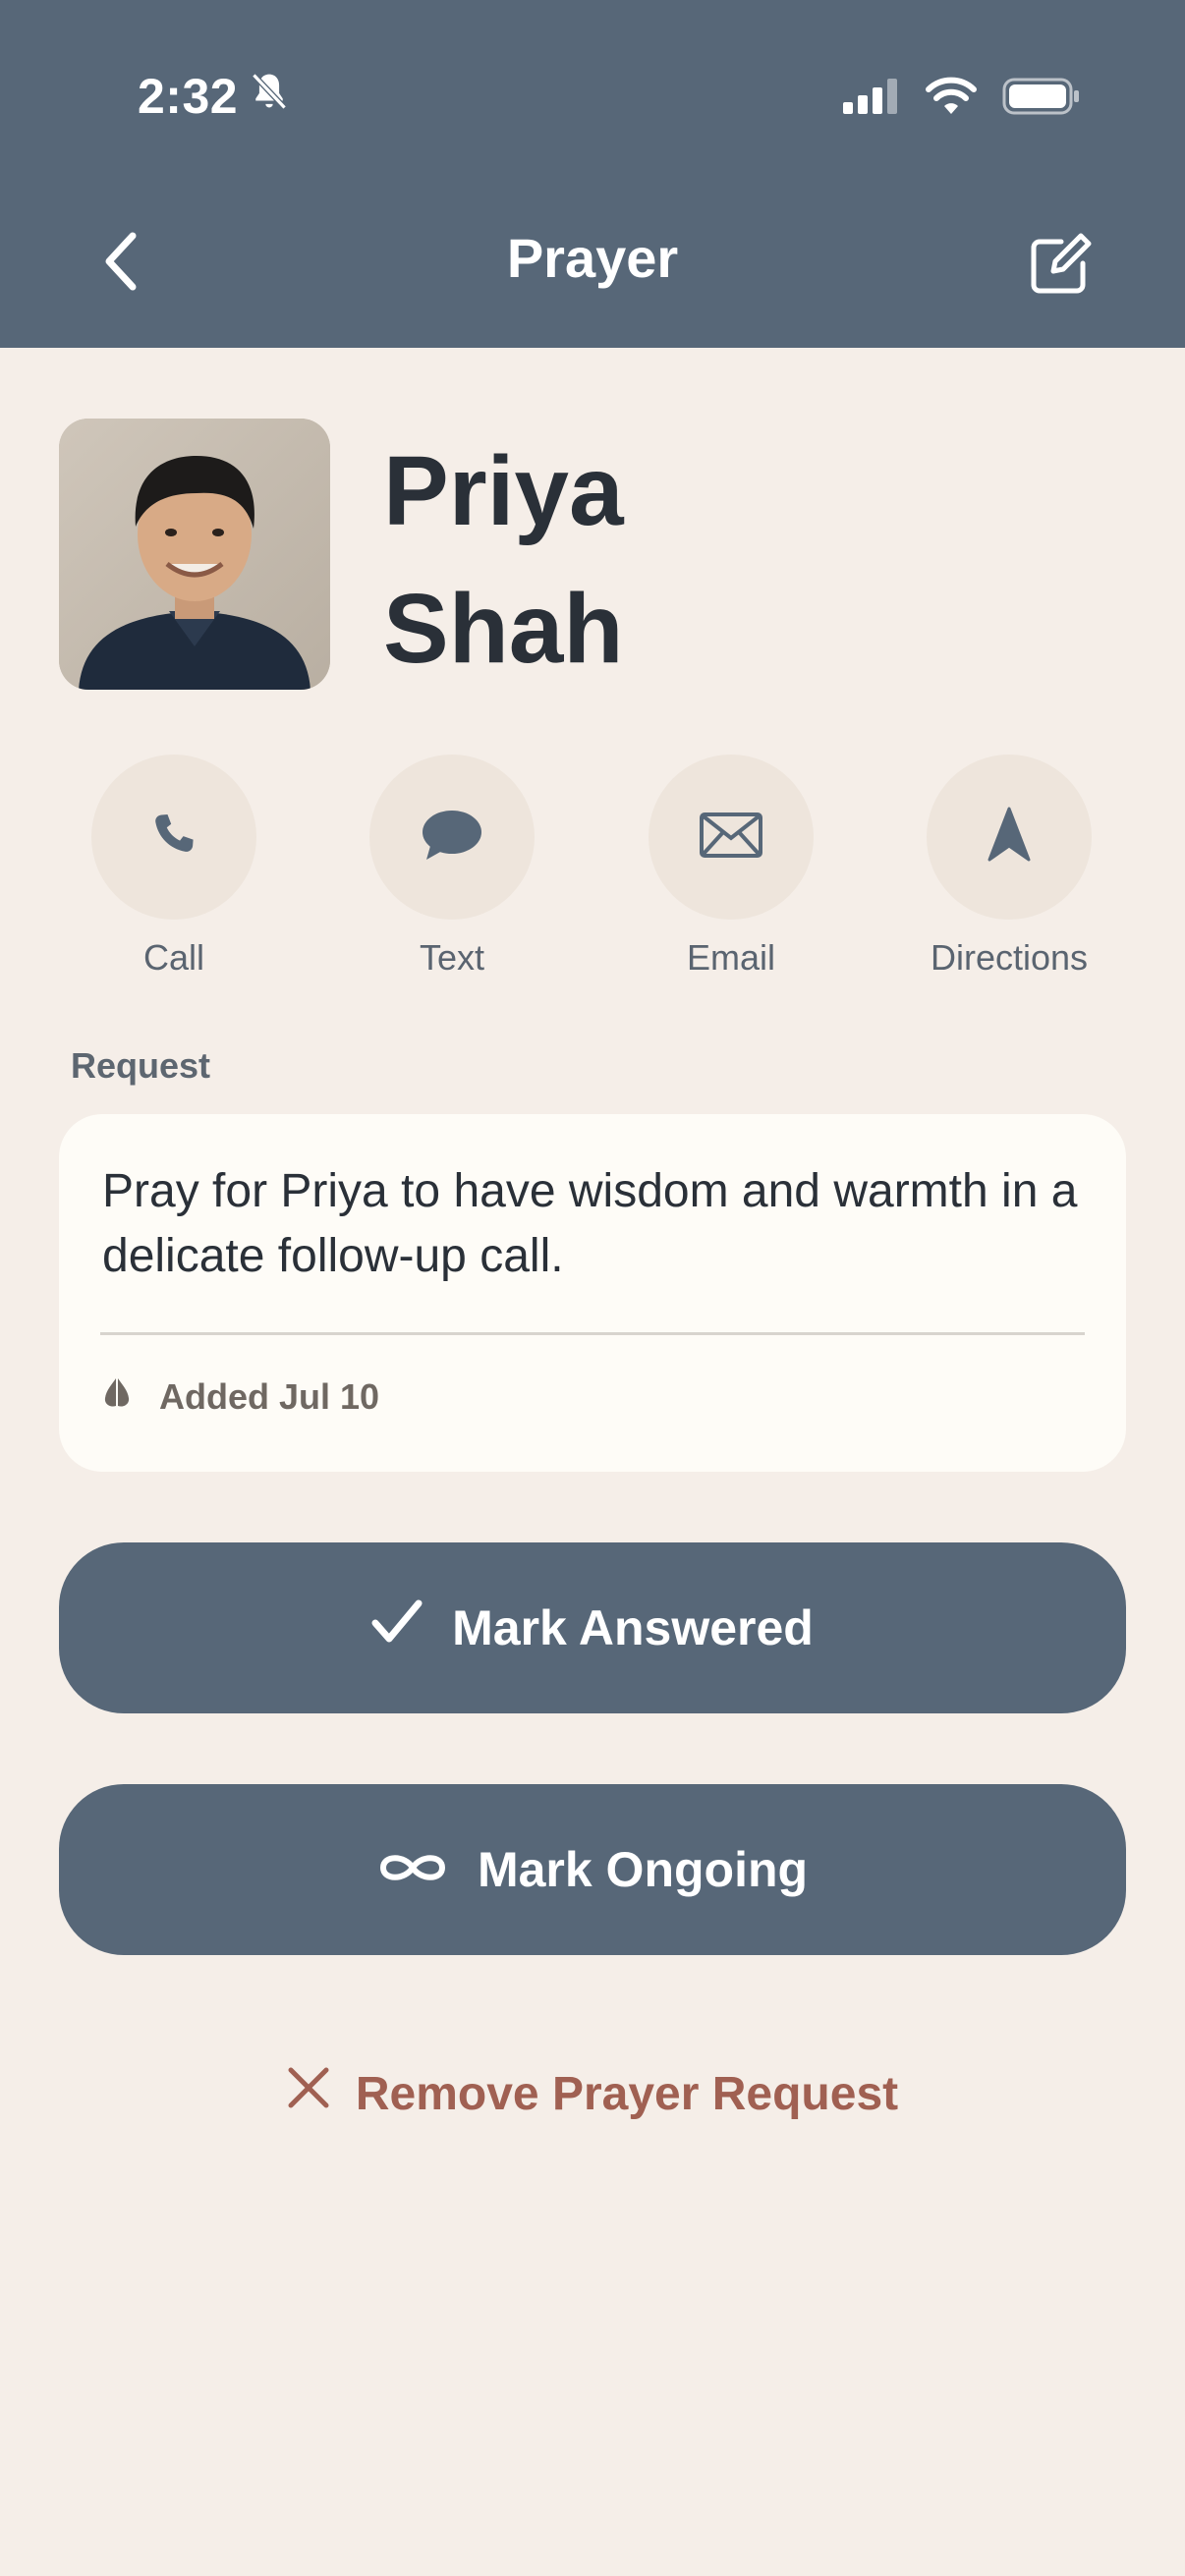 The image size is (1185, 2576). I want to click on text-action: Text, so click(452, 872).